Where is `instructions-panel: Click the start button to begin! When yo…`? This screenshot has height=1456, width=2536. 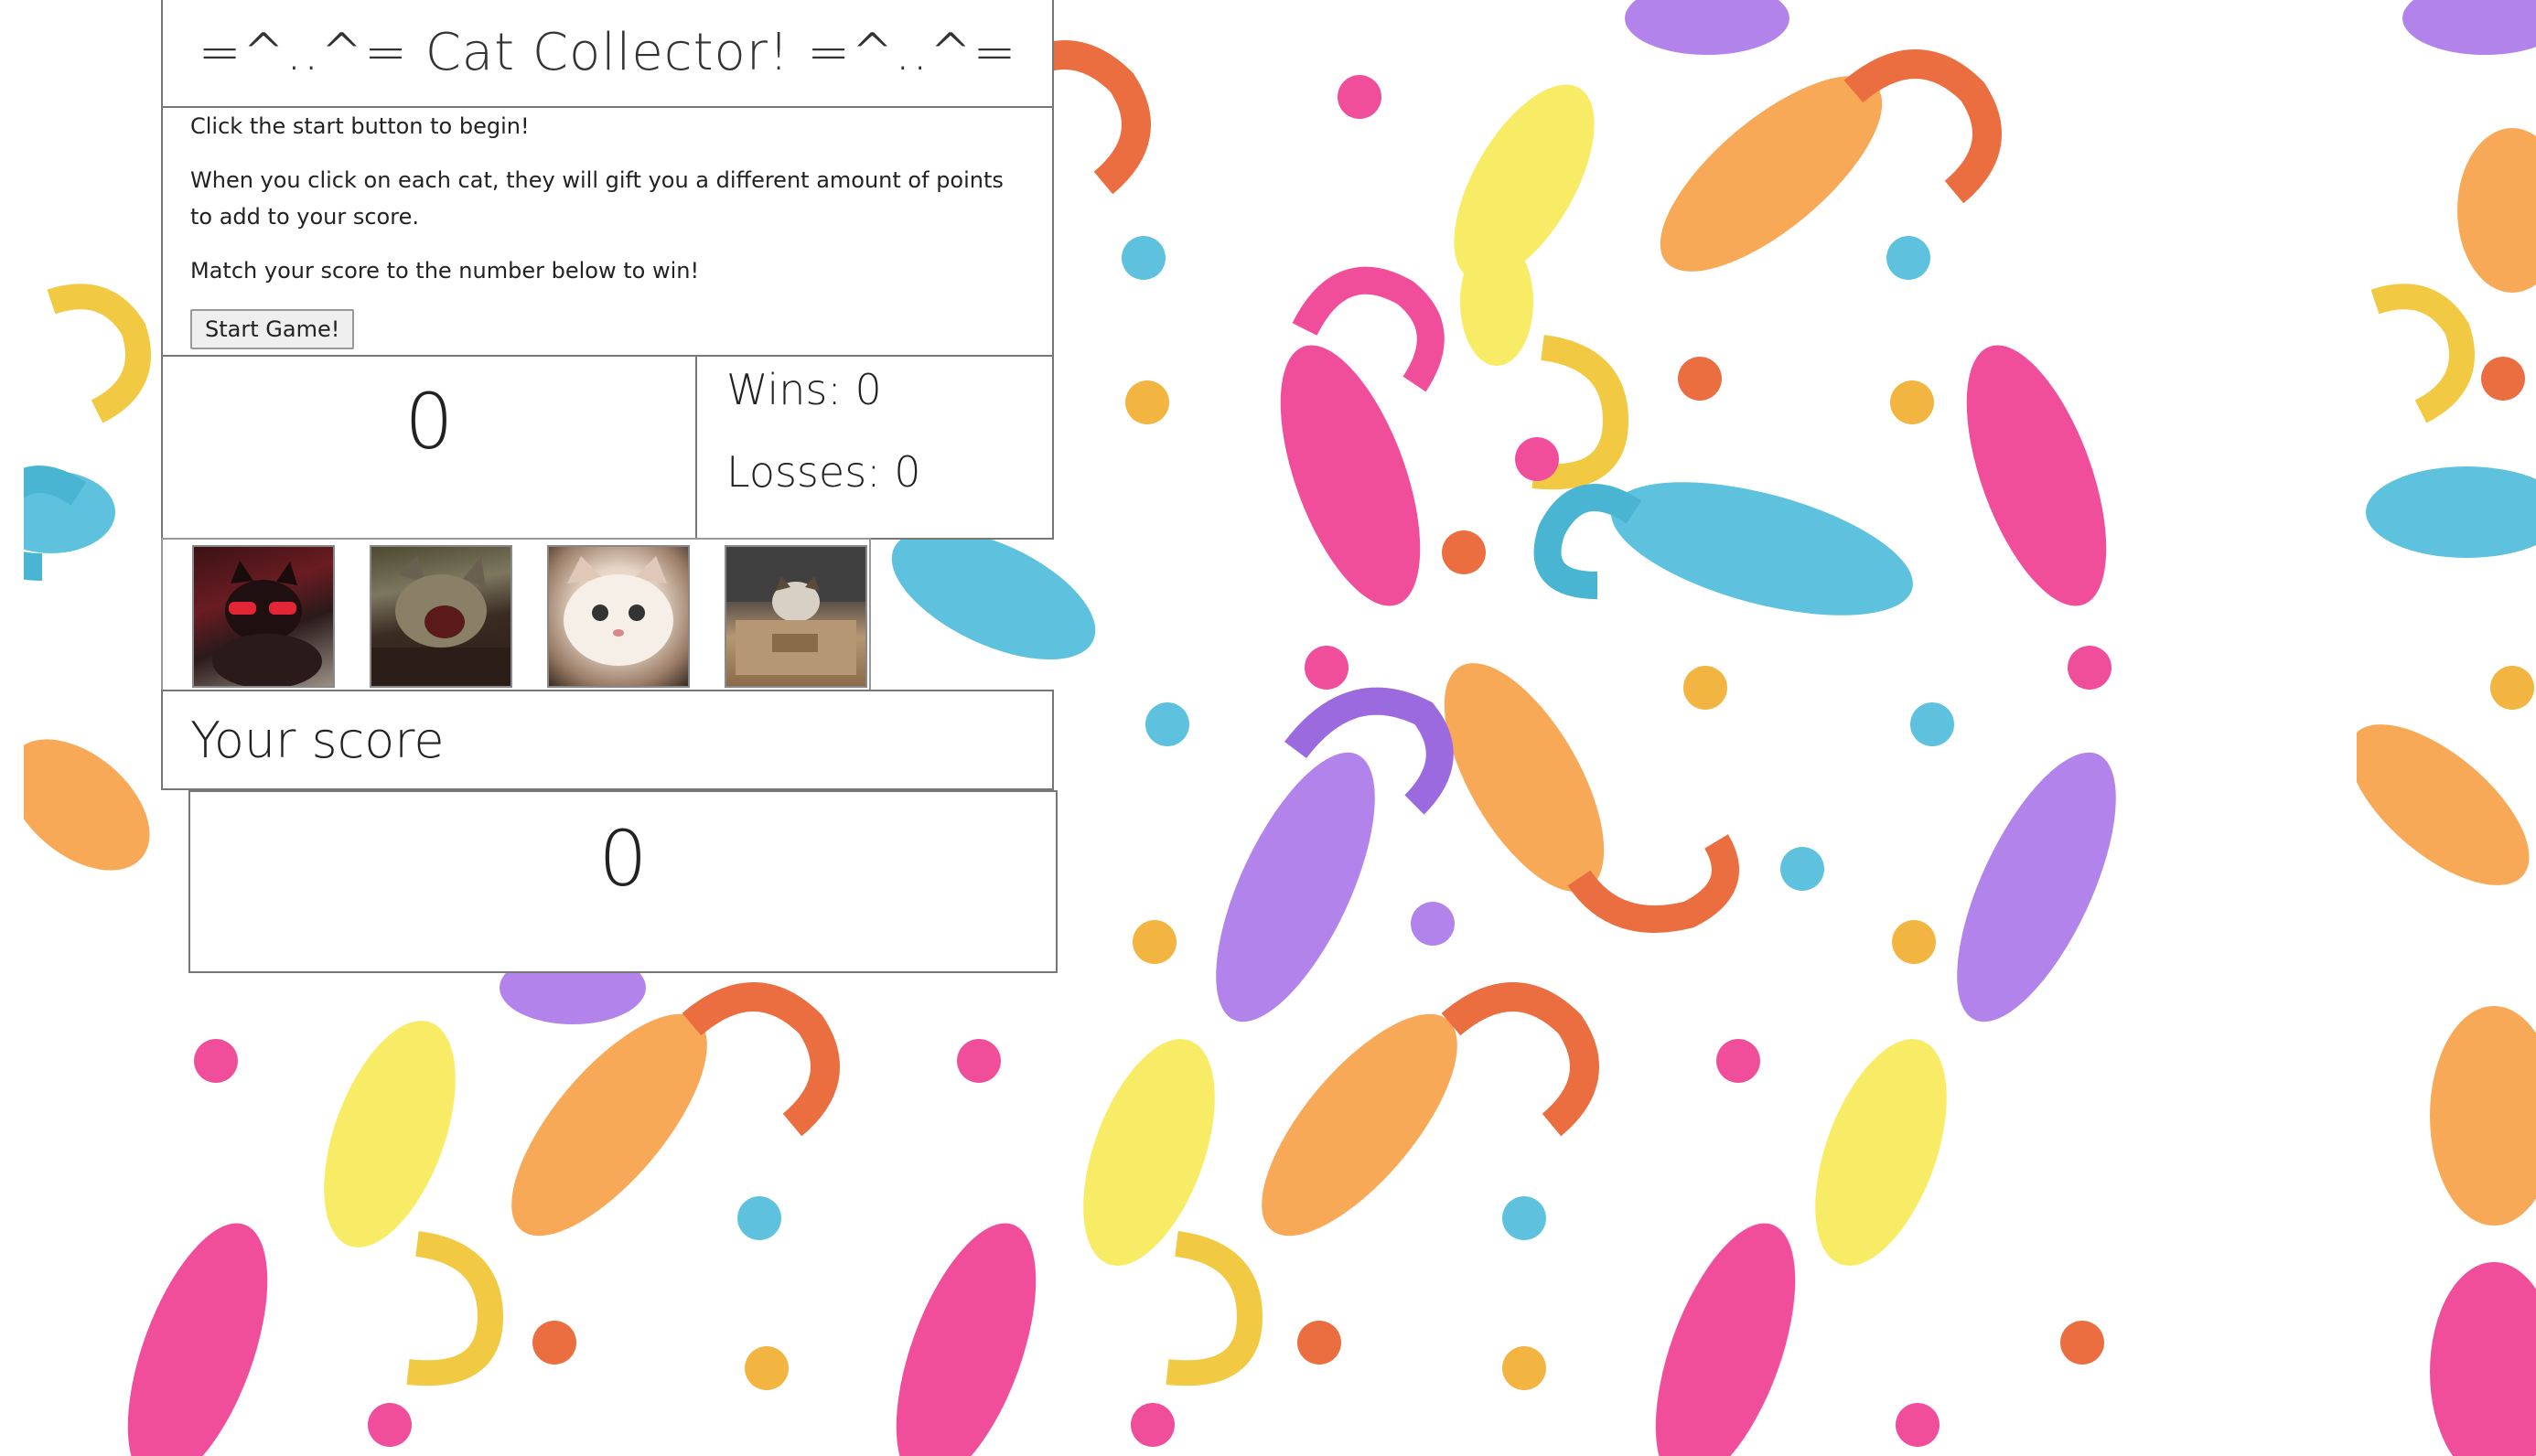
instructions-panel: Click the start button to begin! When yo… is located at coordinates (607, 231).